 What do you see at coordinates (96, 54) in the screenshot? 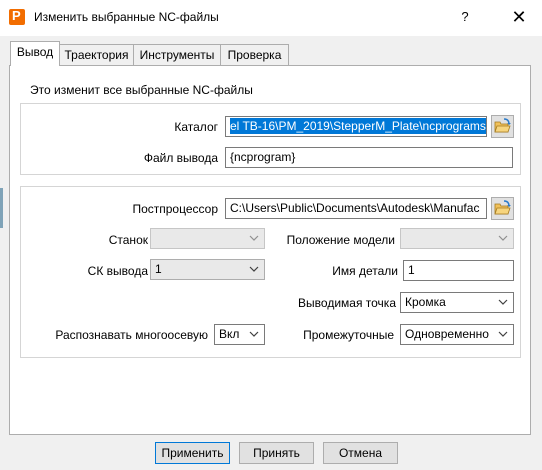
I see `tab-trajectory: Траектория` at bounding box center [96, 54].